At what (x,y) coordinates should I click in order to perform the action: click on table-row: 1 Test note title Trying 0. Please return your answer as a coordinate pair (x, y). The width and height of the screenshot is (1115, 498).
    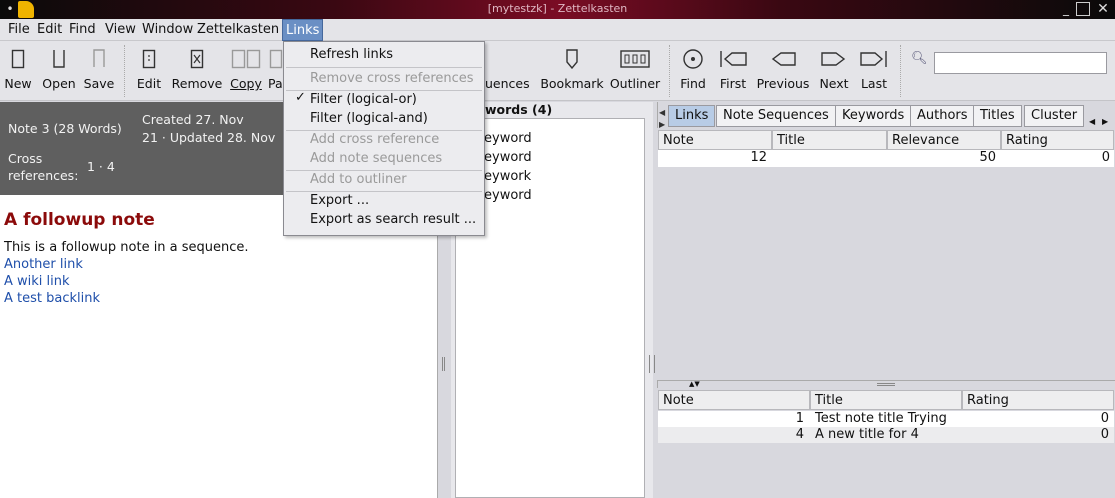
    Looking at the image, I should click on (886, 419).